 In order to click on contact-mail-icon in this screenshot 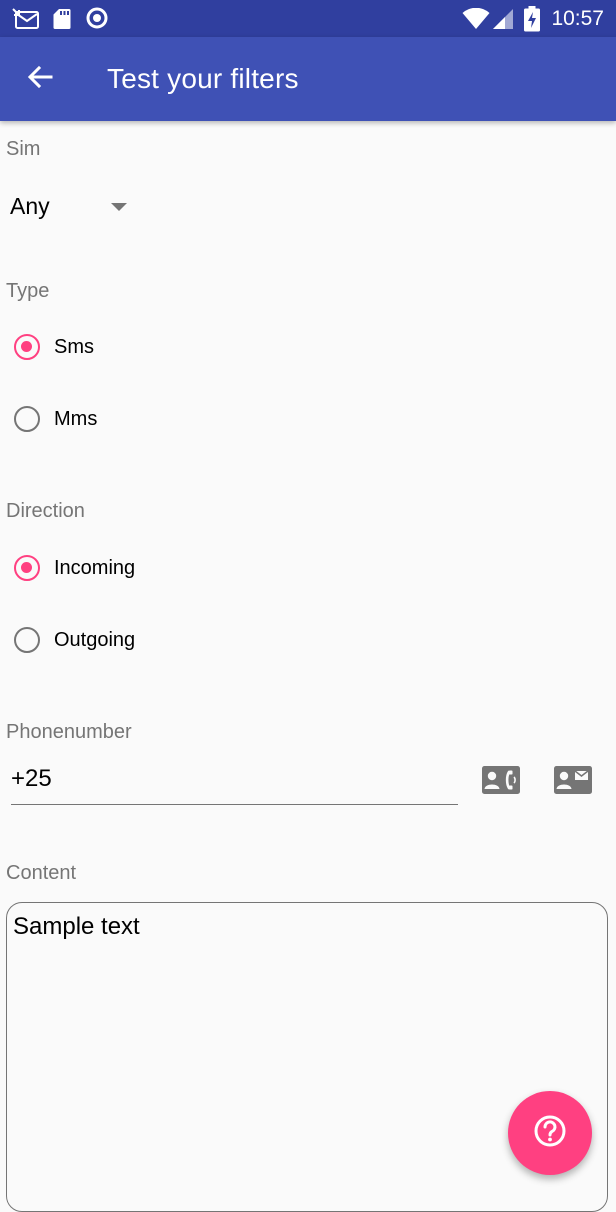, I will do `click(573, 782)`.